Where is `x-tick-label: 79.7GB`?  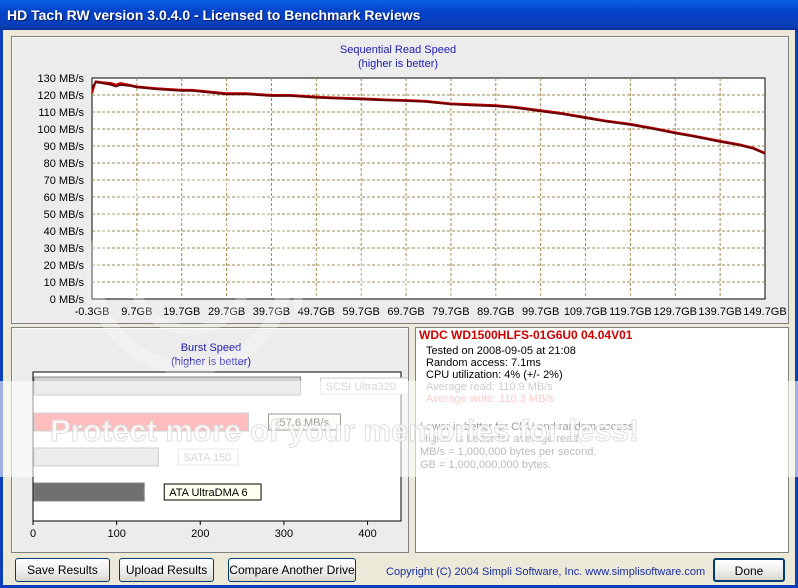 x-tick-label: 79.7GB is located at coordinates (450, 312).